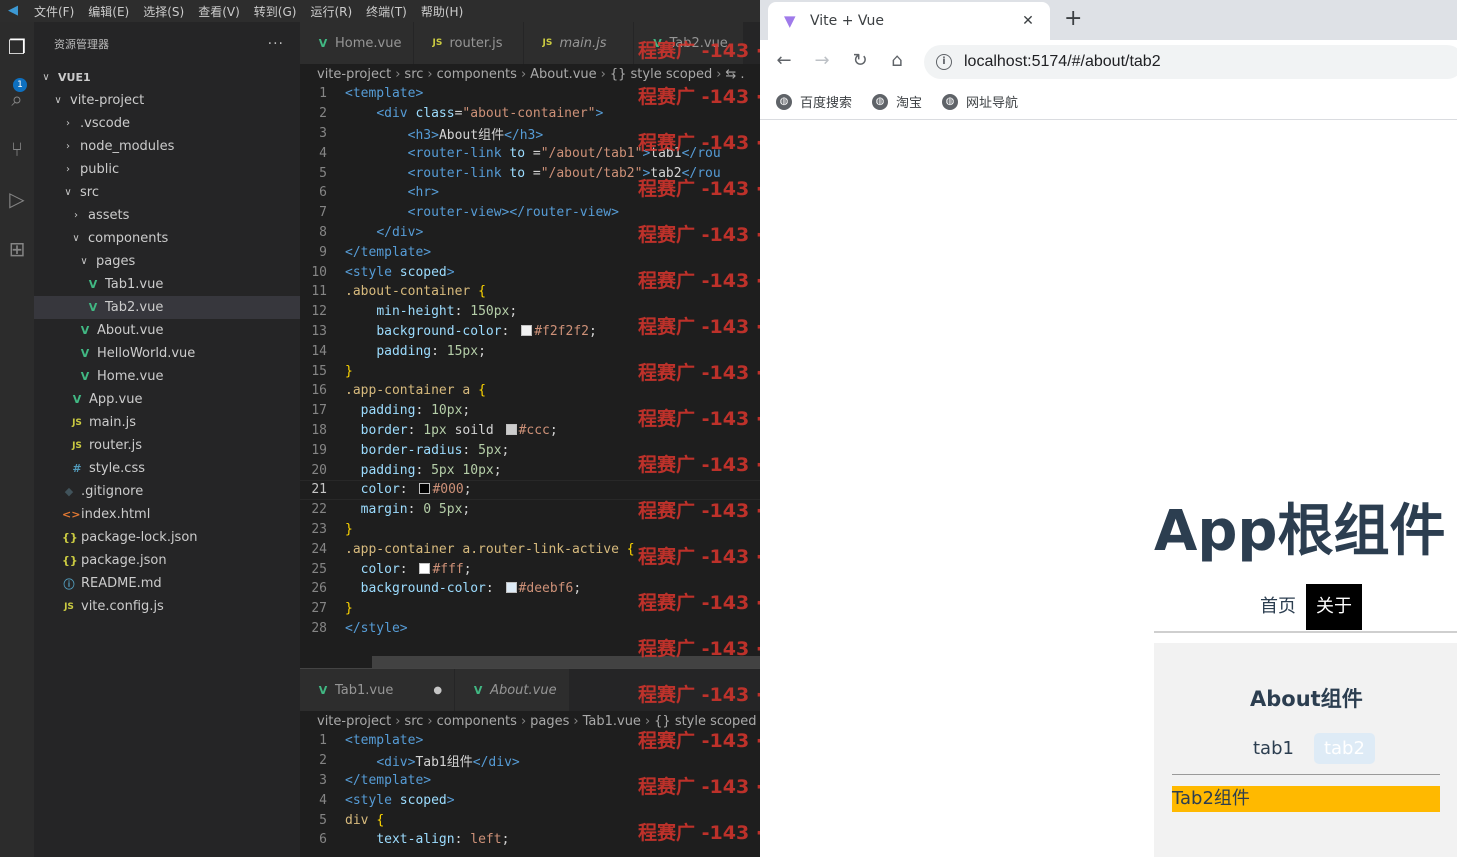 This screenshot has height=857, width=1457. Describe the element at coordinates (276, 44) in the screenshot. I see `more-actions-icon: ···` at that location.